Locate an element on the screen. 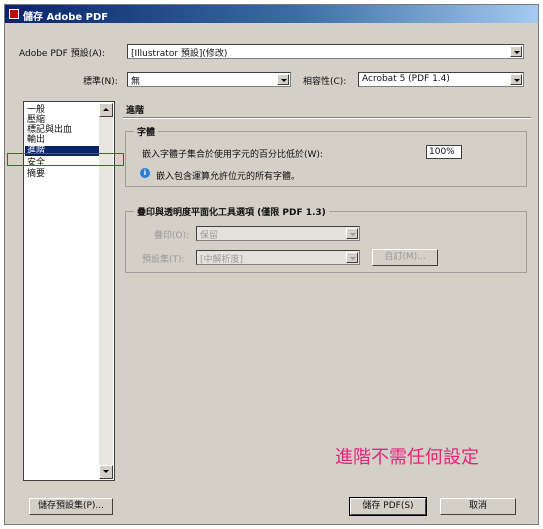 The image size is (543, 529). sidebar-item-marks-bleeds: 標記與出血 is located at coordinates (49, 130).